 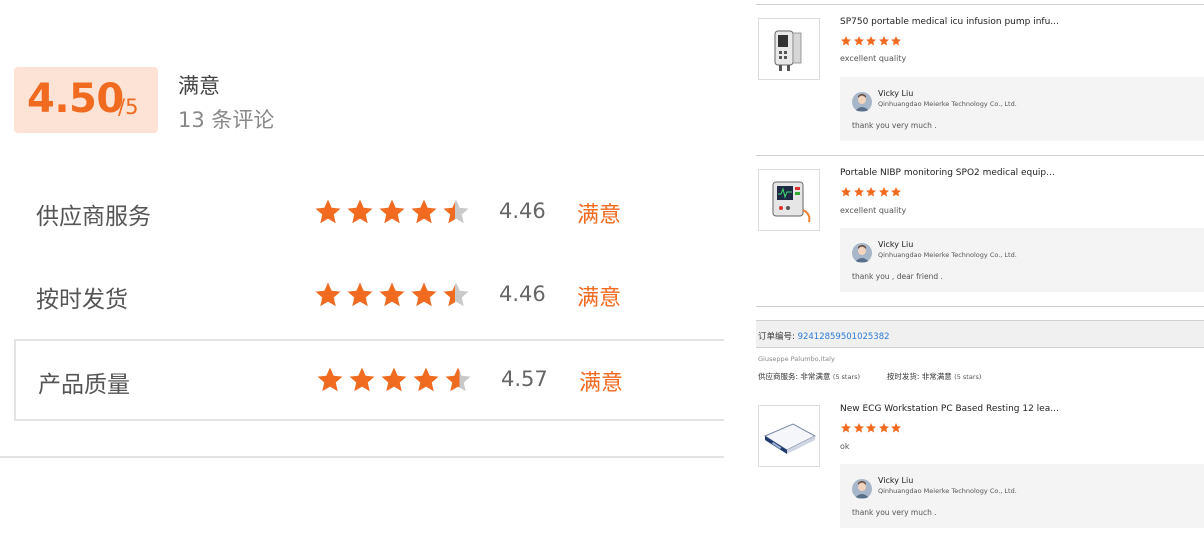 What do you see at coordinates (844, 337) in the screenshot?
I see `order-number-link: 92412859501025382` at bounding box center [844, 337].